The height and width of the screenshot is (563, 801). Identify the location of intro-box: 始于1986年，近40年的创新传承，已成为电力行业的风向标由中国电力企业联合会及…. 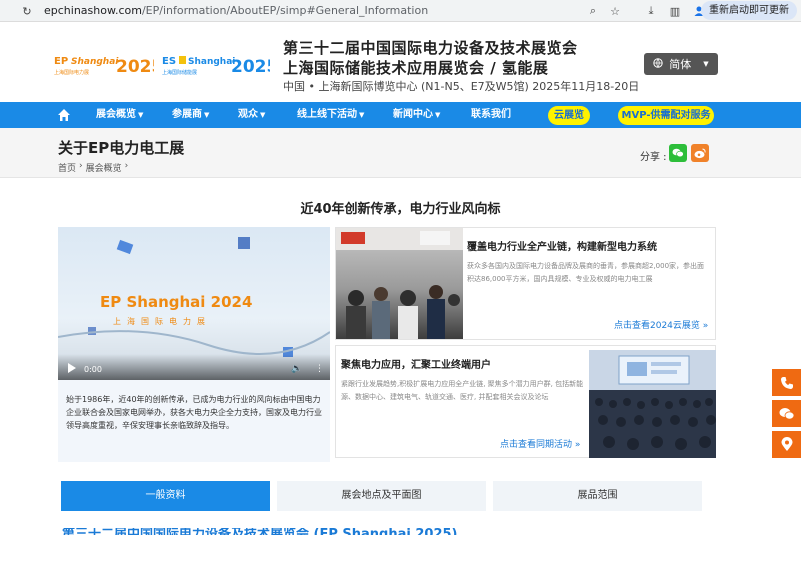
(194, 421).